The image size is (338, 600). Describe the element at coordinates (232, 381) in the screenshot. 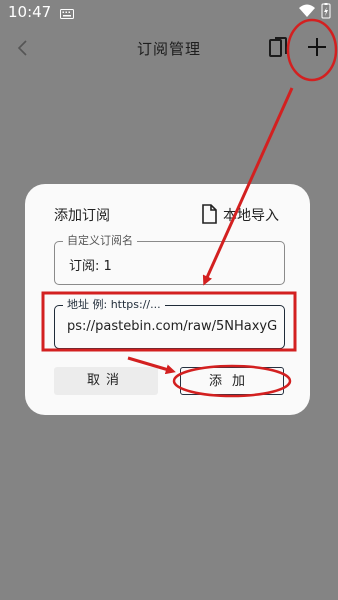

I see `add-button: 添加` at that location.